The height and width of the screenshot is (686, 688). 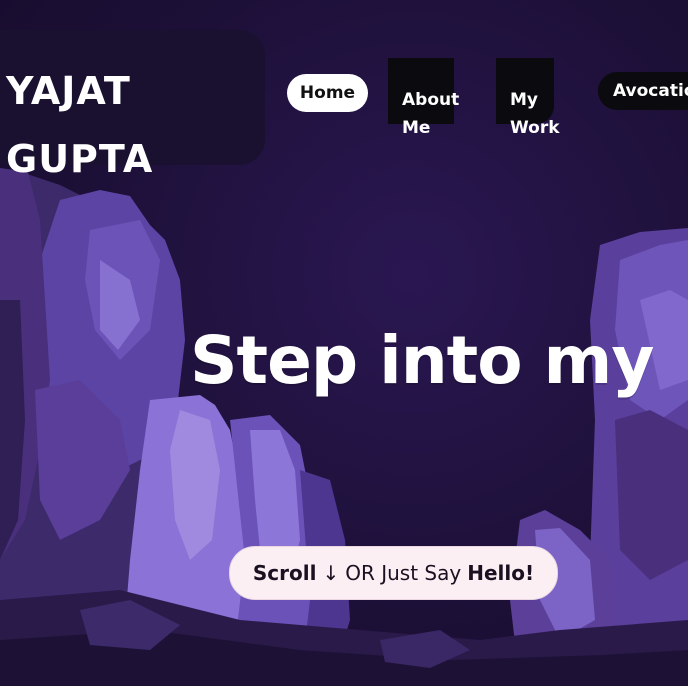 I want to click on scroll-down-arrow-icon: ↓, so click(x=331, y=573).